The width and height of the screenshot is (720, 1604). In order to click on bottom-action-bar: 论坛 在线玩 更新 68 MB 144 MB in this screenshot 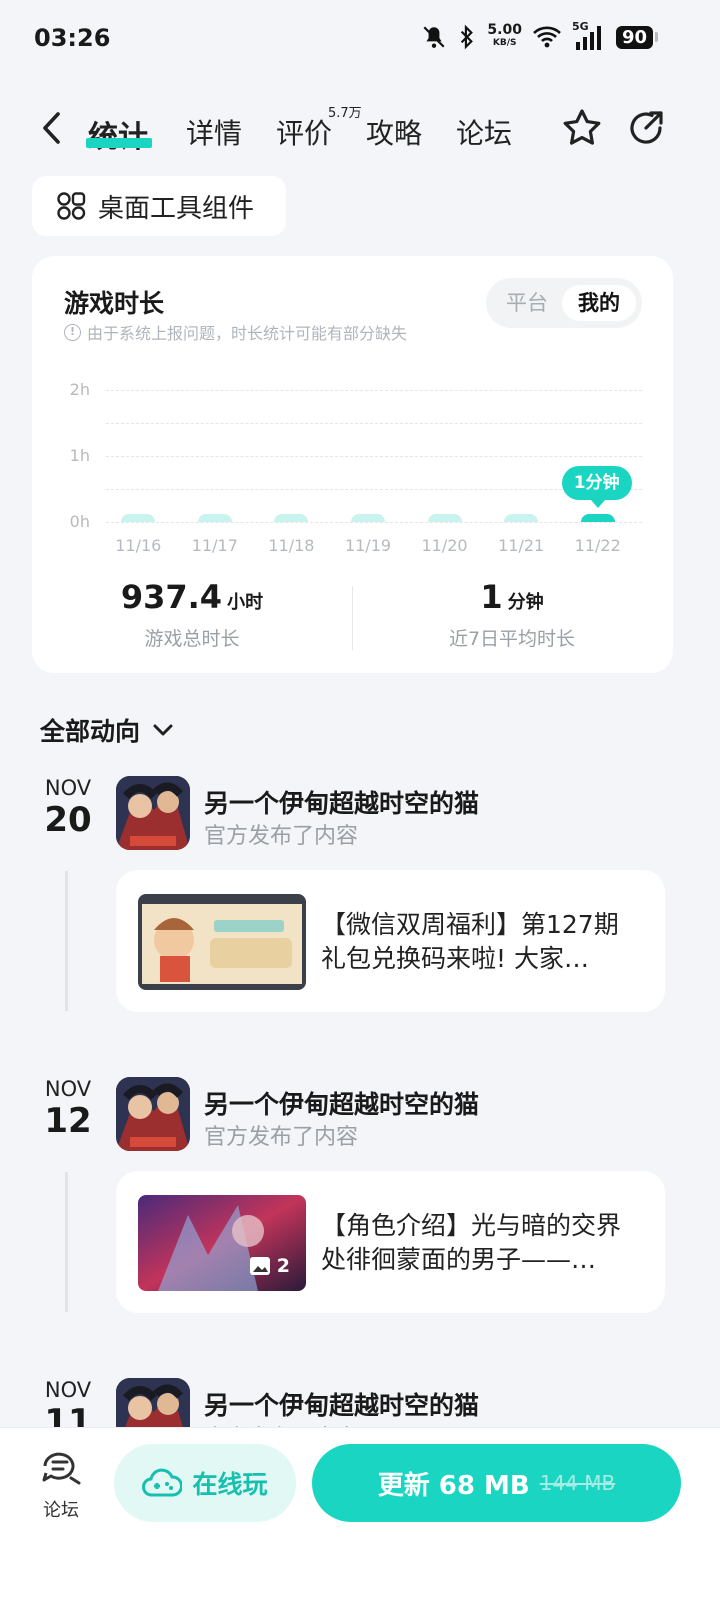, I will do `click(360, 1515)`.